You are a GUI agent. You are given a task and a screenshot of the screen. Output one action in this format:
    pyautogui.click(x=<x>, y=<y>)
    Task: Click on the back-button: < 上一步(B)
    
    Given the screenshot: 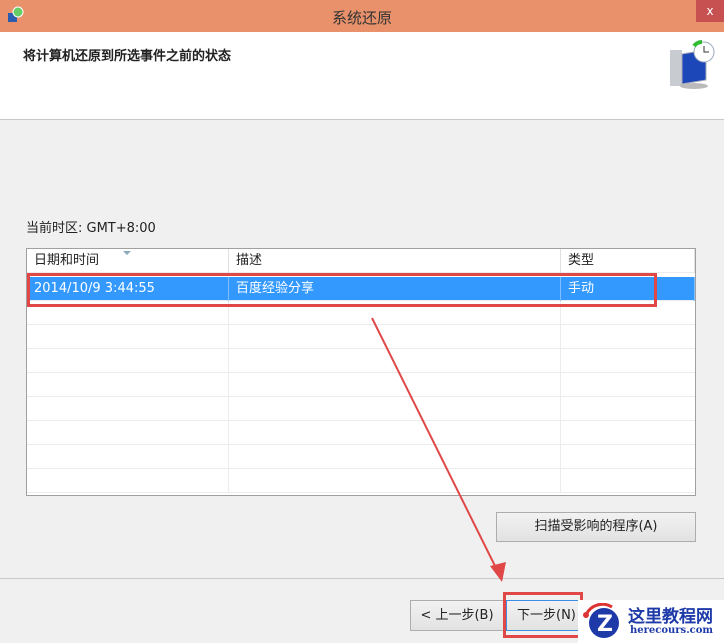 What is the action you would take?
    pyautogui.click(x=457, y=615)
    